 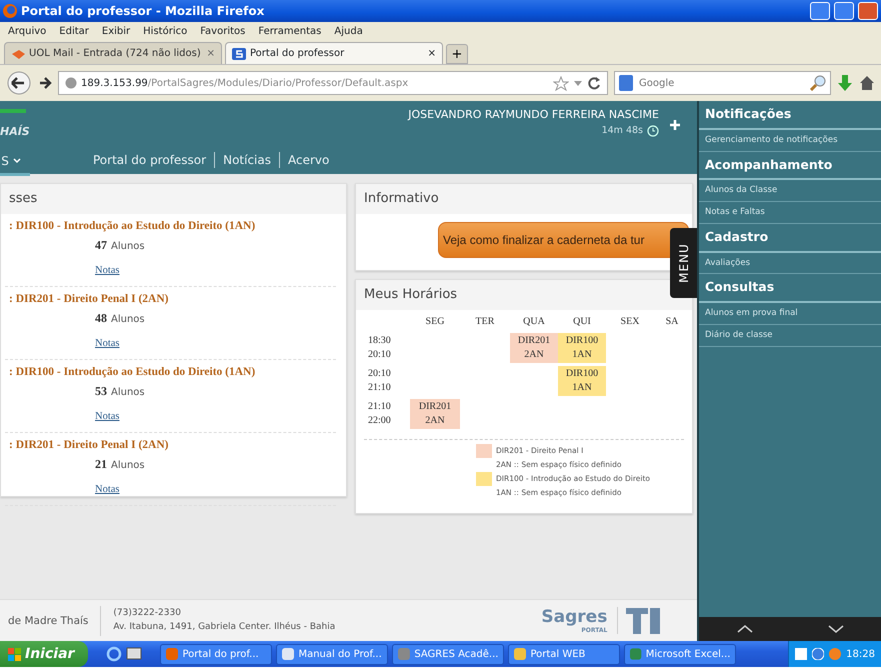 I want to click on menu-section-title: Acompanhamento, so click(x=790, y=166).